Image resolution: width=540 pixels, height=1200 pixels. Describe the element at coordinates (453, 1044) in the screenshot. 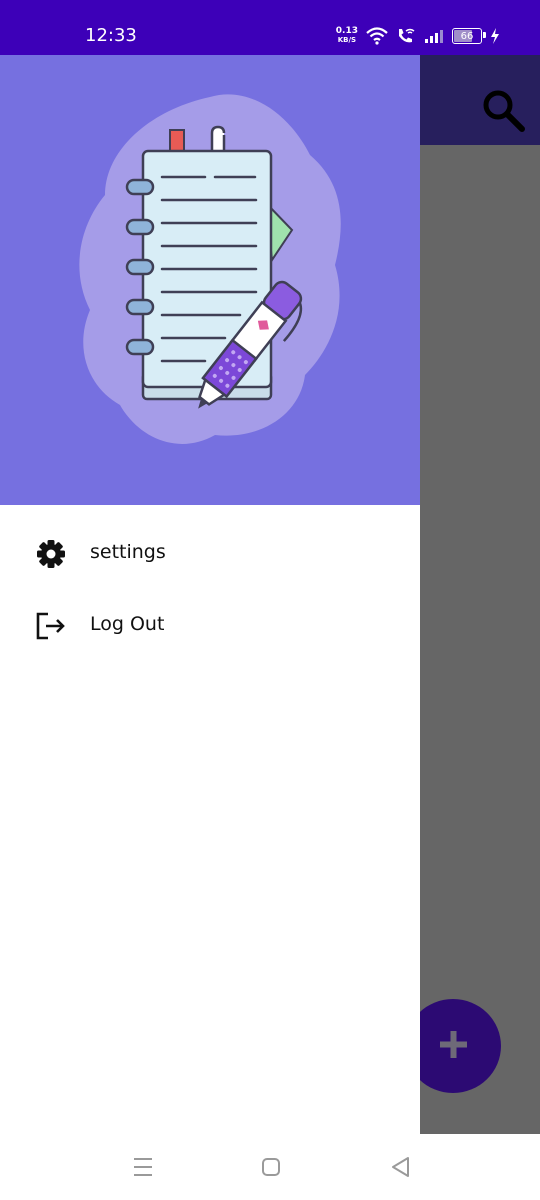

I see `plus-icon` at that location.